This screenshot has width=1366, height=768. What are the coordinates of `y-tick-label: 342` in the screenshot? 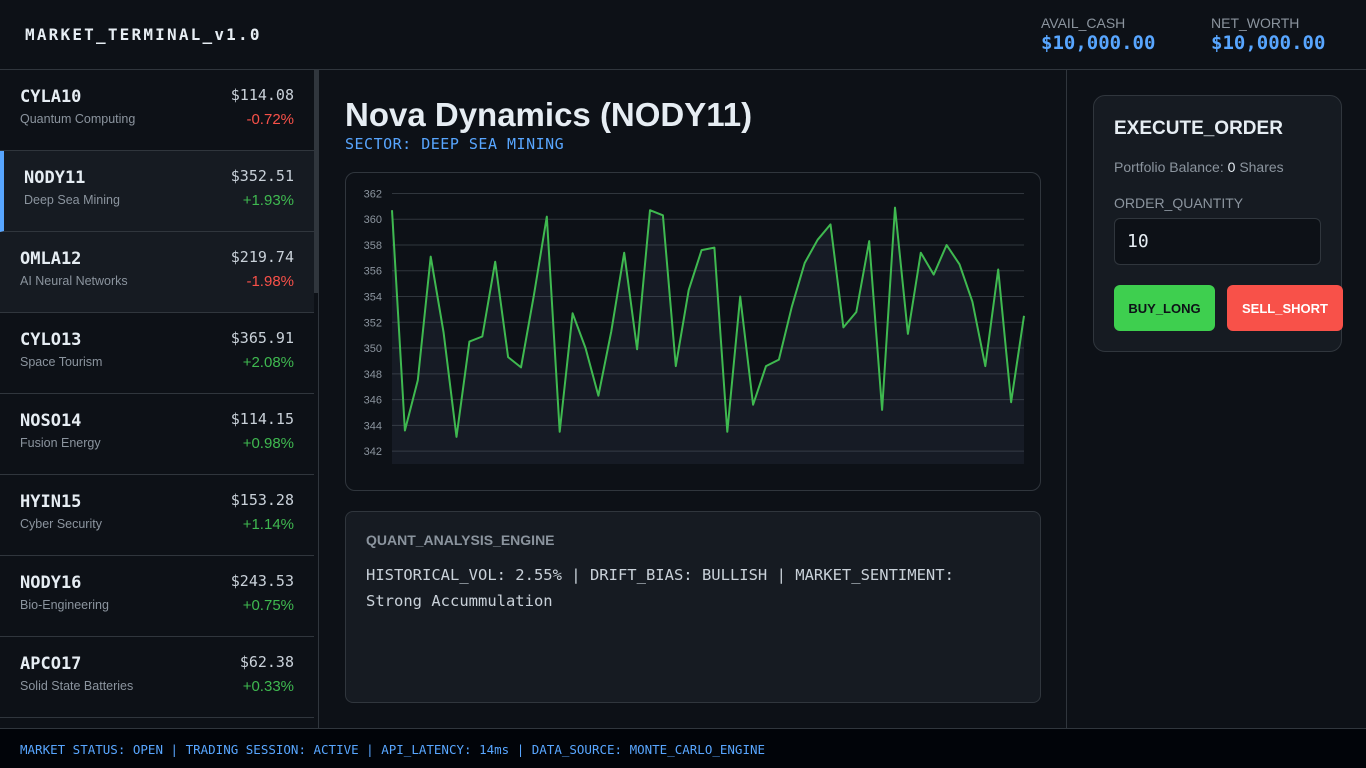 It's located at (373, 452).